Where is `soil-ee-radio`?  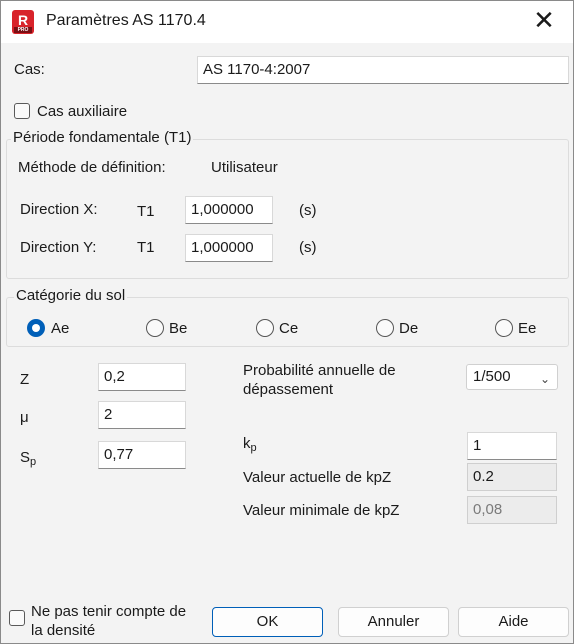 soil-ee-radio is located at coordinates (504, 328).